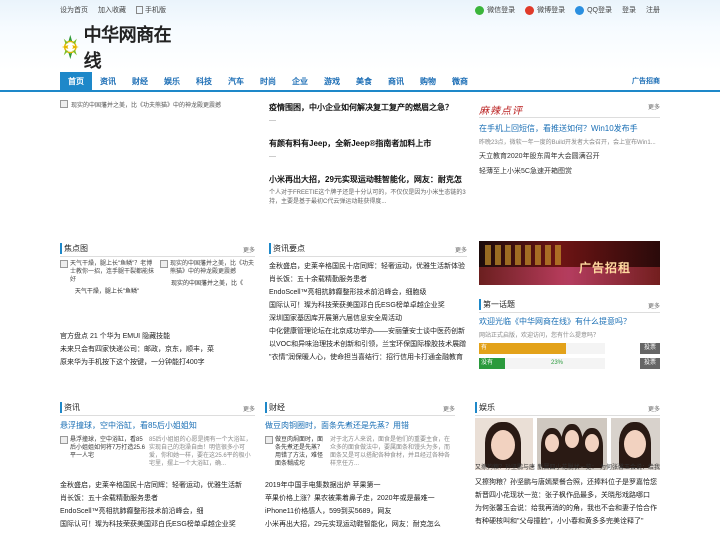 The height and width of the screenshot is (540, 720). What do you see at coordinates (332, 82) in the screenshot?
I see `nav-item-games: 游戏` at bounding box center [332, 82].